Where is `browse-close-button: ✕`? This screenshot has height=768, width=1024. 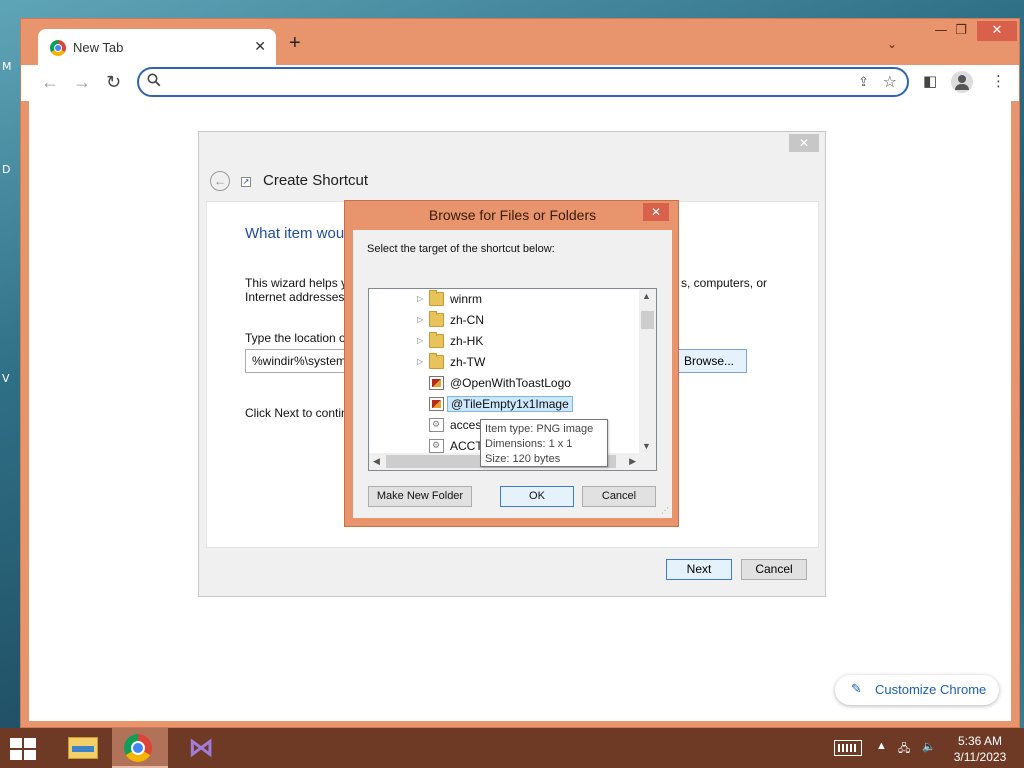 browse-close-button: ✕ is located at coordinates (656, 212).